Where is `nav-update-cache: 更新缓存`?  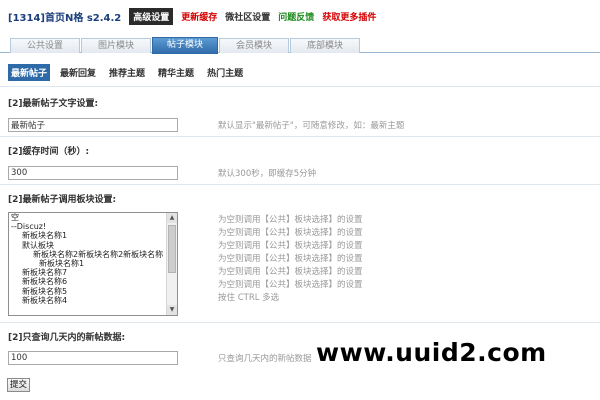
nav-update-cache: 更新缓存 is located at coordinates (199, 16).